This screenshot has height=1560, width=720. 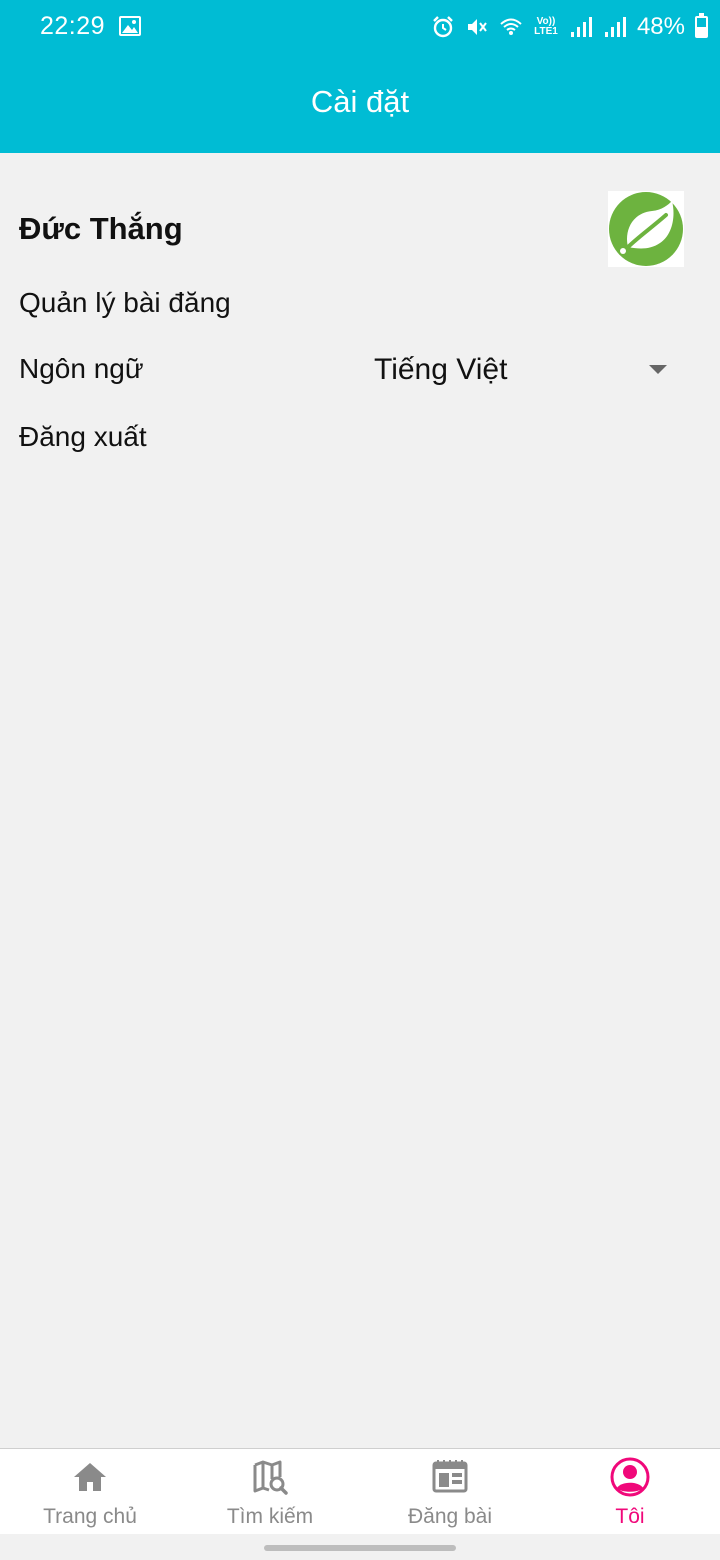 I want to click on image-notification-icon, so click(x=130, y=26).